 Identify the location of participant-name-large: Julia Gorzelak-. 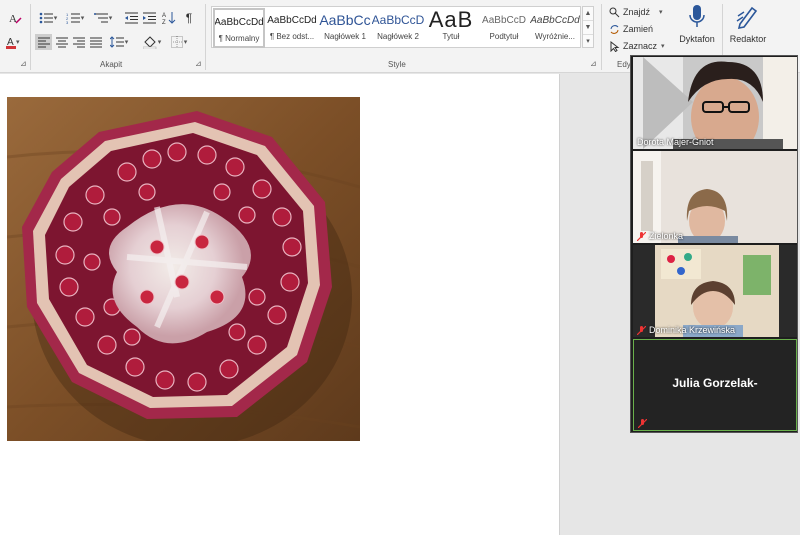
(715, 383).